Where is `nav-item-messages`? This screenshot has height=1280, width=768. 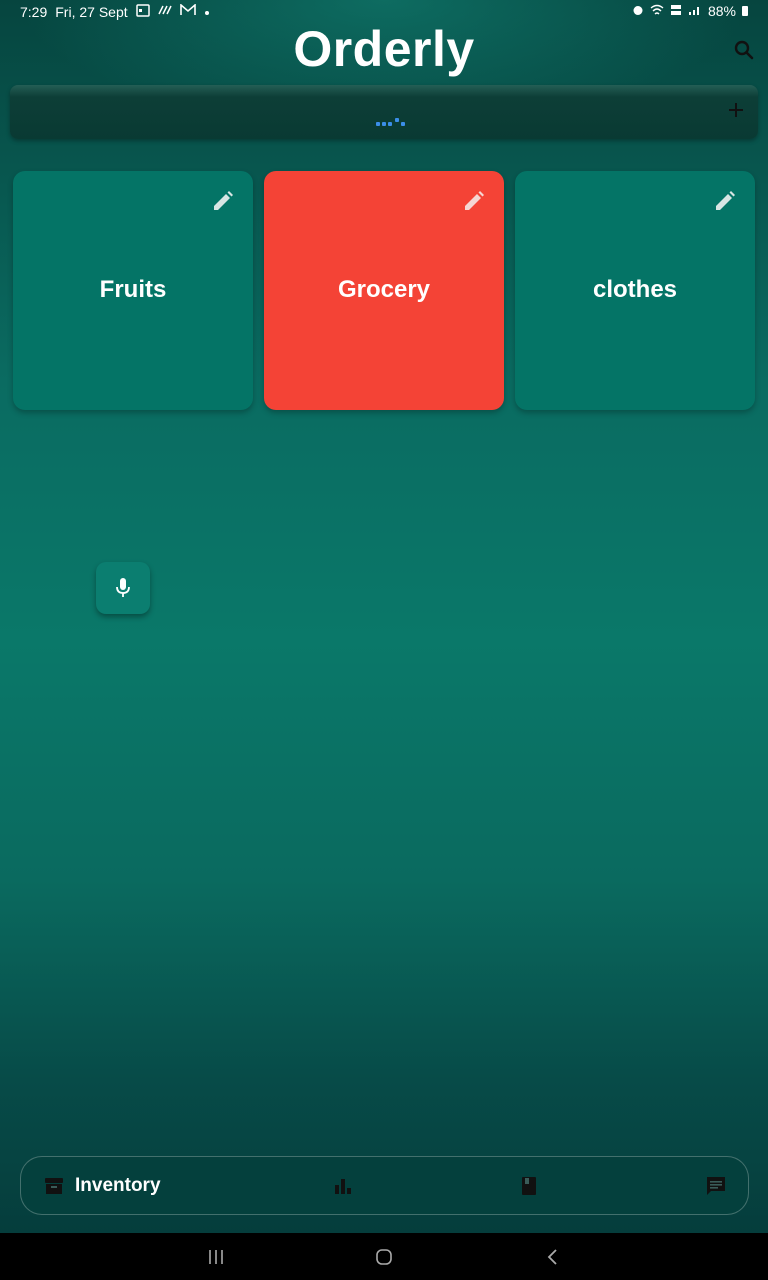
nav-item-messages is located at coordinates (716, 1185).